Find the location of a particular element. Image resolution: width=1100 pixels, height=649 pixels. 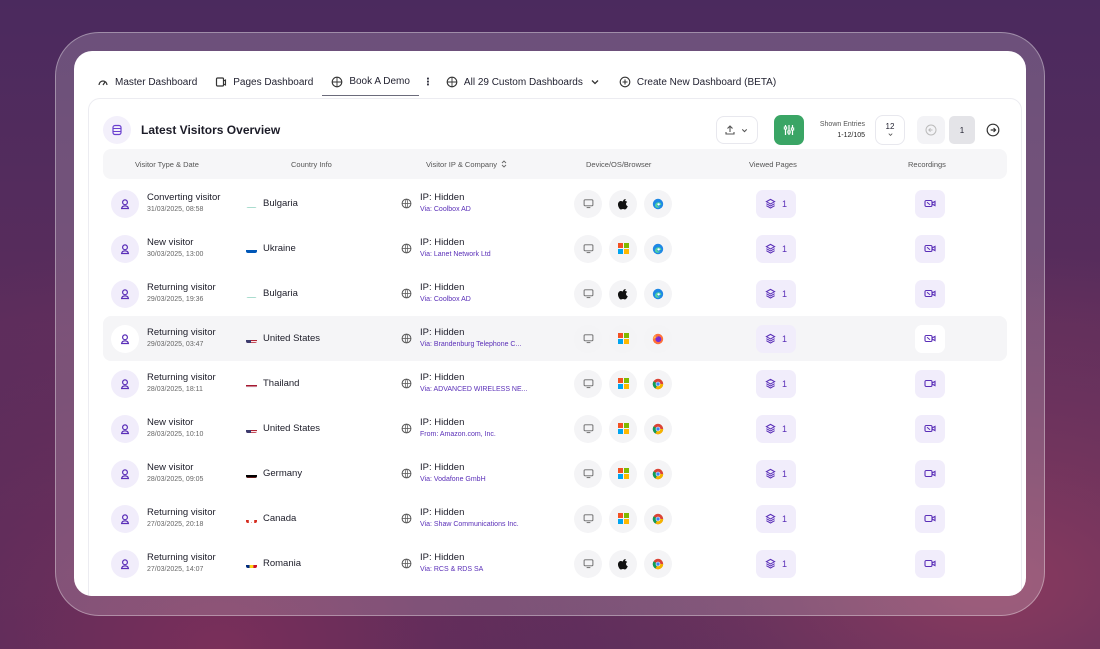

prev-page-button is located at coordinates (931, 130).